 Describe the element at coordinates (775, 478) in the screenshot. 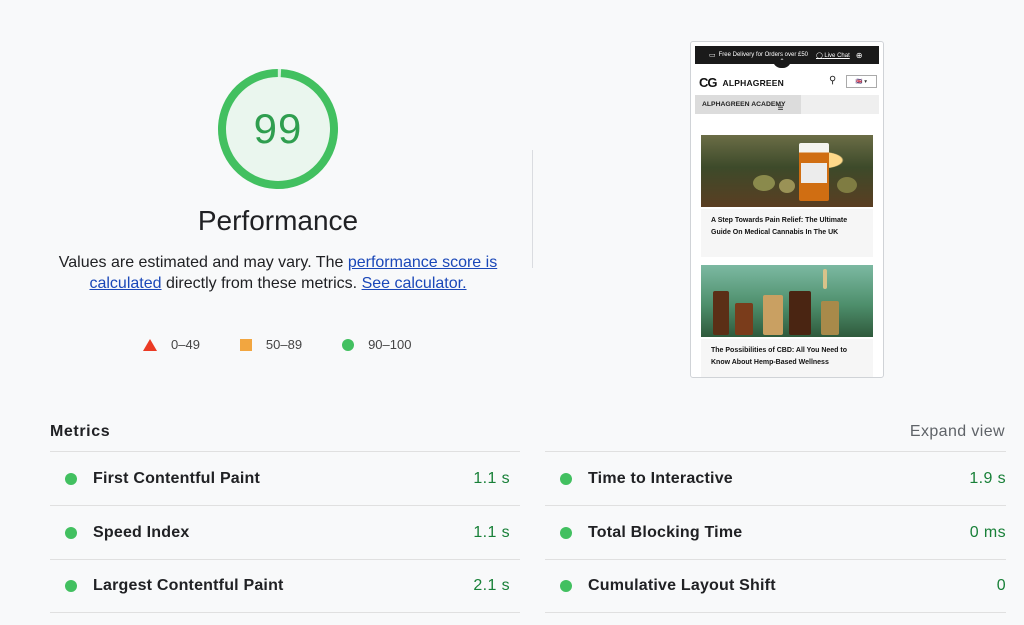

I see `metric-row: Time to Interactive 1.9 s` at that location.